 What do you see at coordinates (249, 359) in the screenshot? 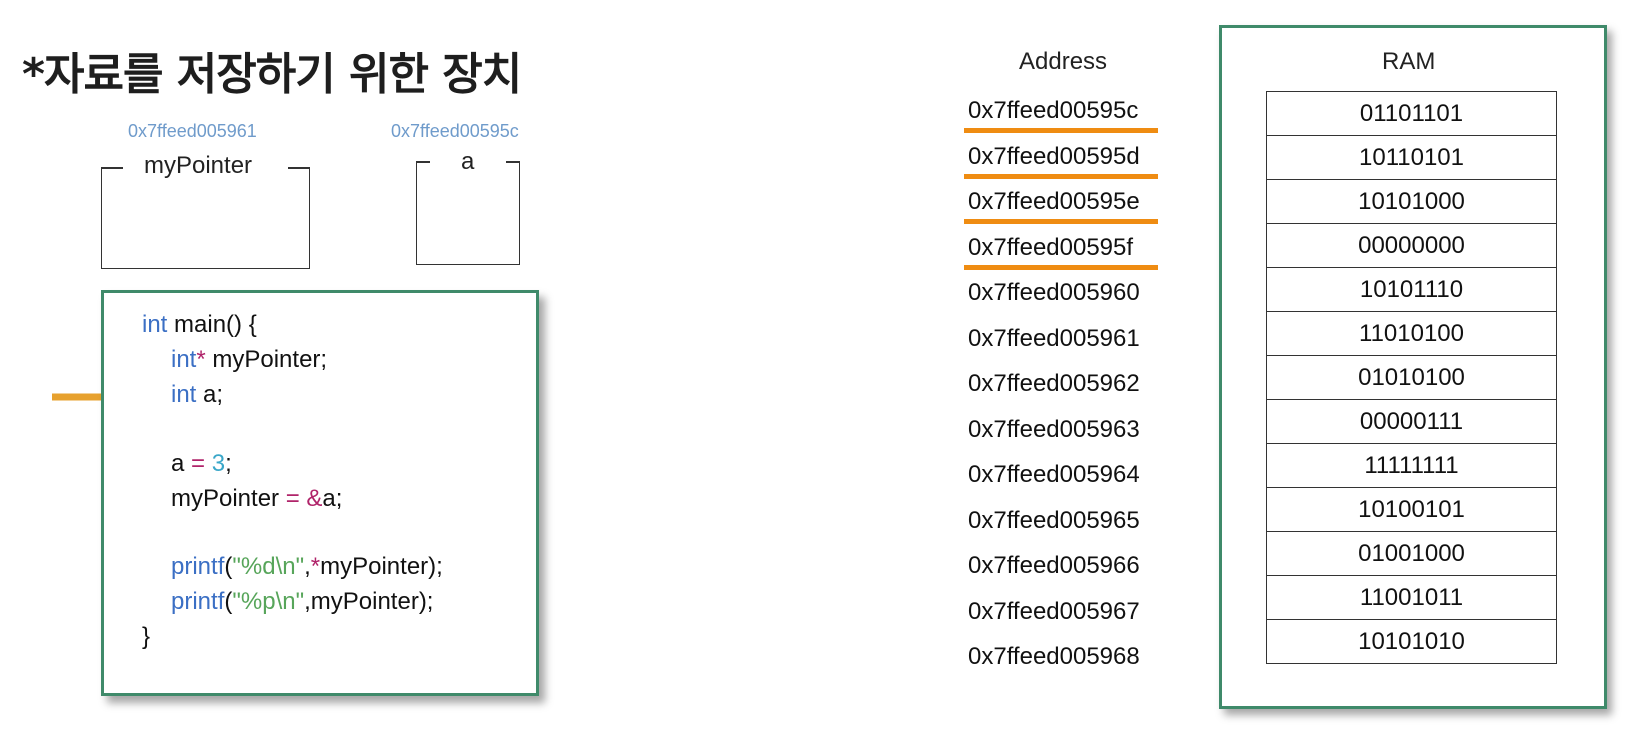
I see `code-line-2: int* myPointer;` at bounding box center [249, 359].